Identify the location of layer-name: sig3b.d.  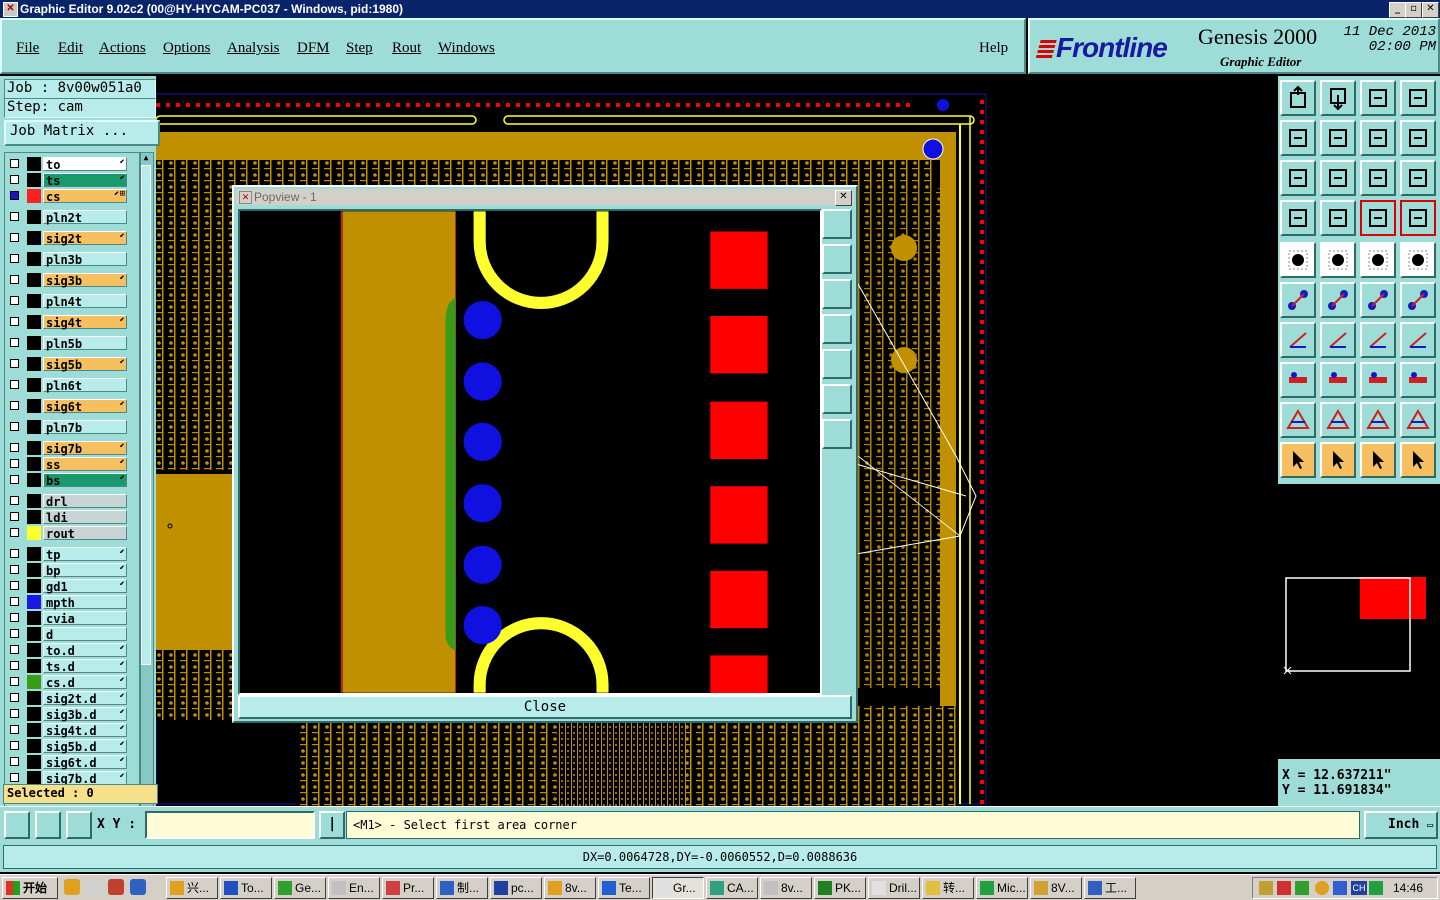
(85, 714).